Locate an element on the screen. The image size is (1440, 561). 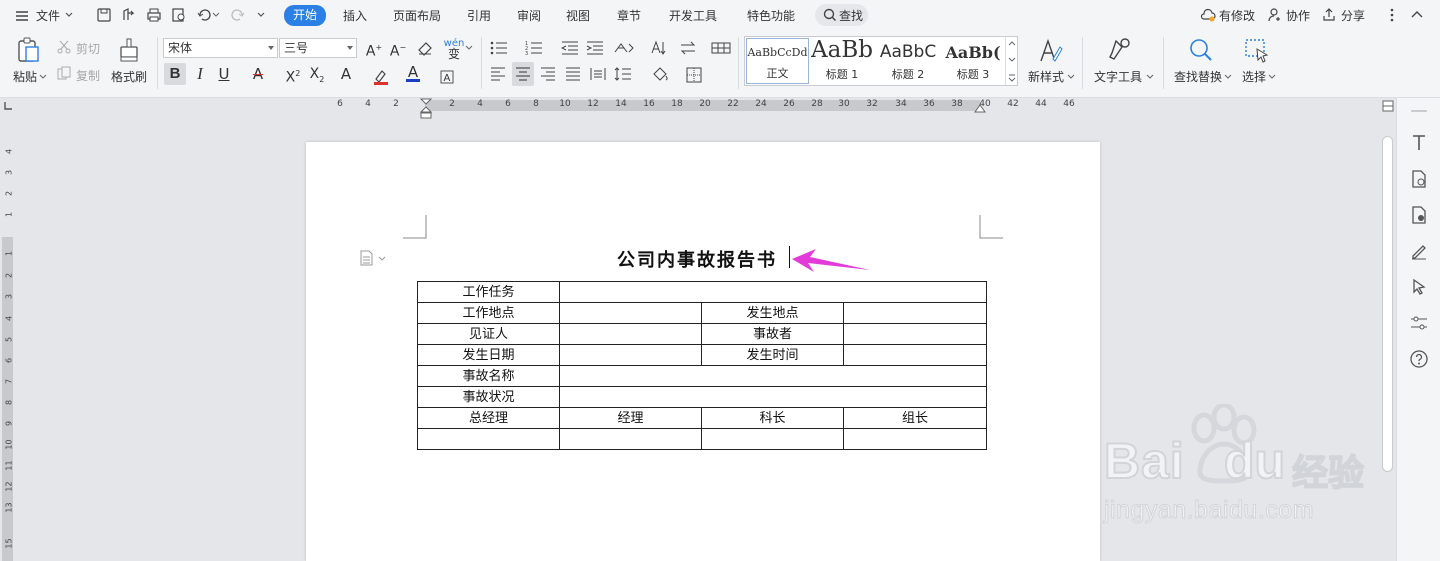
show-hide-marks-icon is located at coordinates (689, 48).